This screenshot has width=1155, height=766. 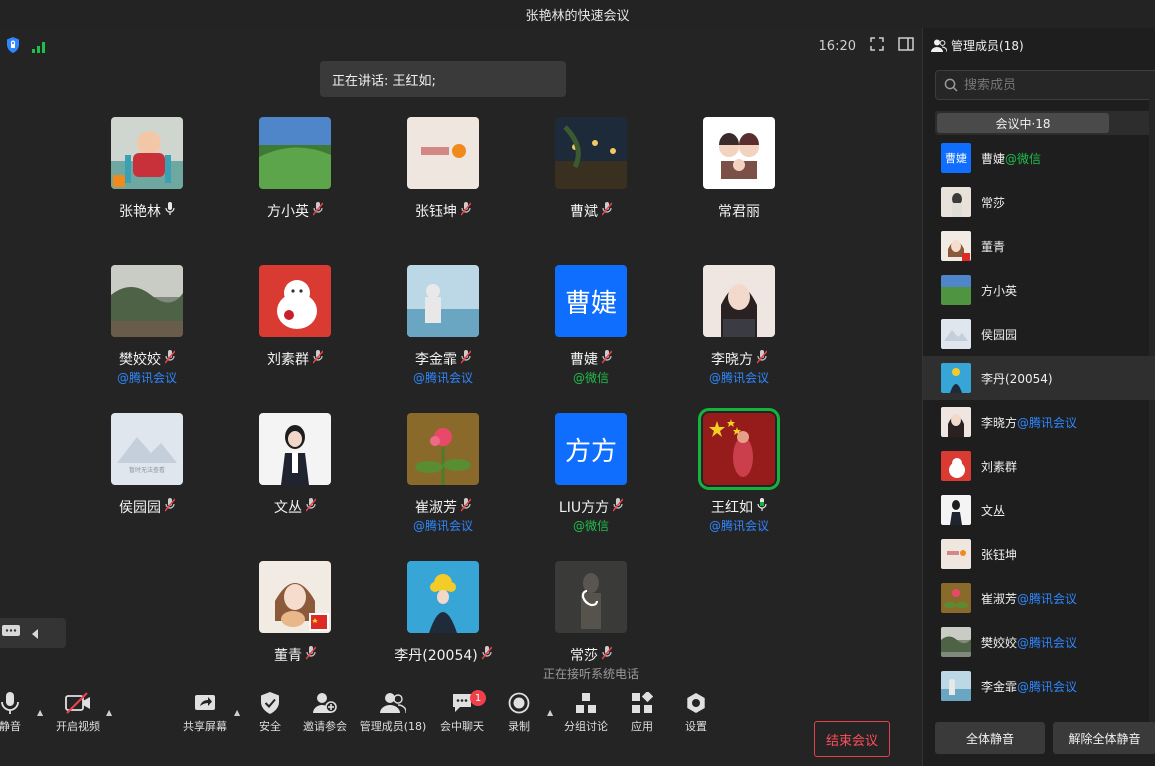 What do you see at coordinates (696, 713) in the screenshot?
I see `settings-button: 设置` at bounding box center [696, 713].